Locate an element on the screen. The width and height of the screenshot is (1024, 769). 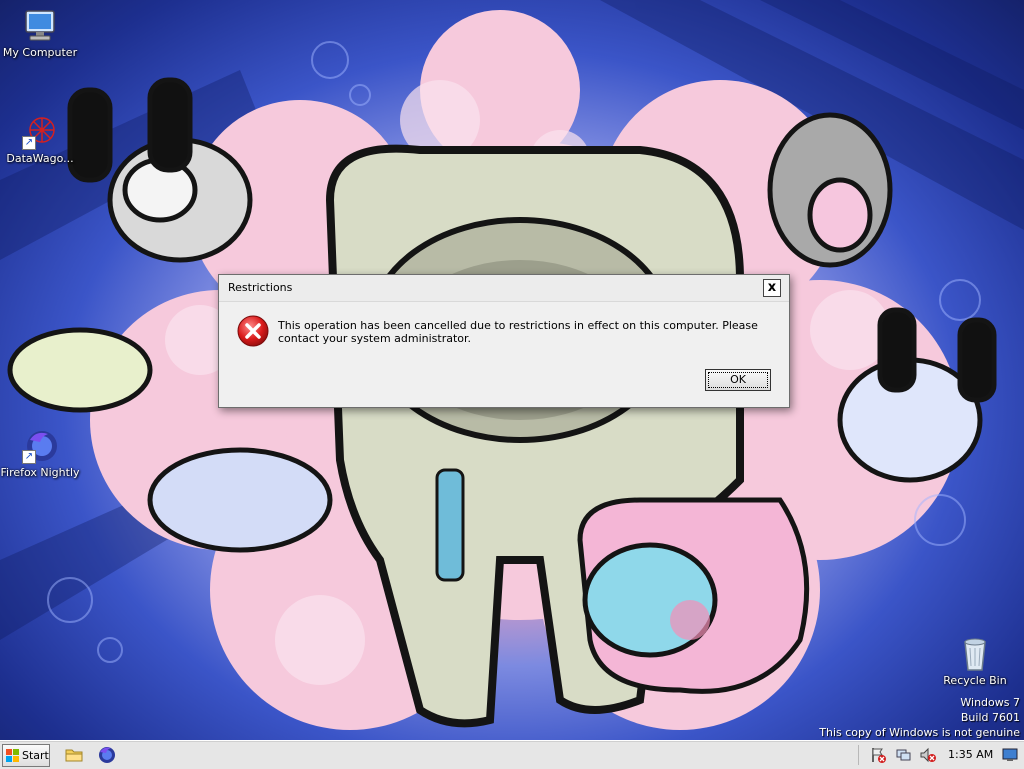
close-button: x is located at coordinates (772, 288).